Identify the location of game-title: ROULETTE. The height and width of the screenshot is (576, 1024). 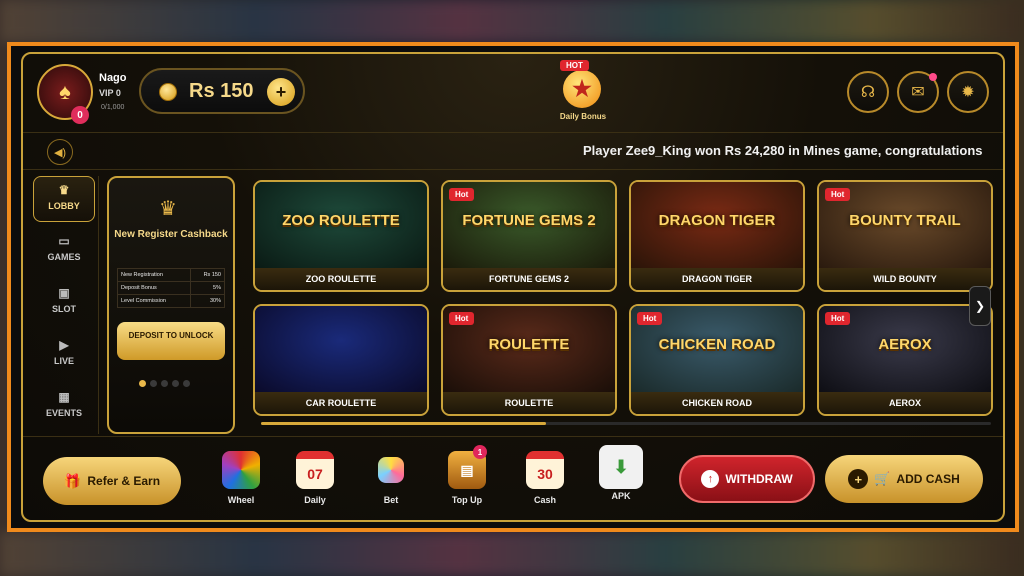
(529, 403).